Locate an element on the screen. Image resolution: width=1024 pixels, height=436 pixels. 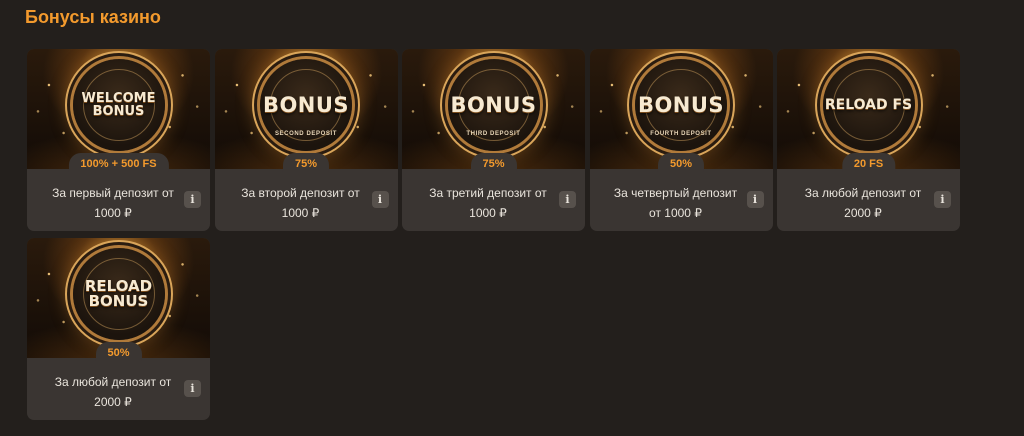
coin-emblem: RELOAD FS is located at coordinates (868, 105).